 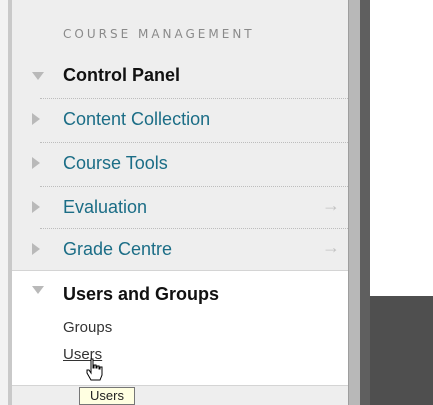 I want to click on hand-cursor-icon, so click(x=94, y=369).